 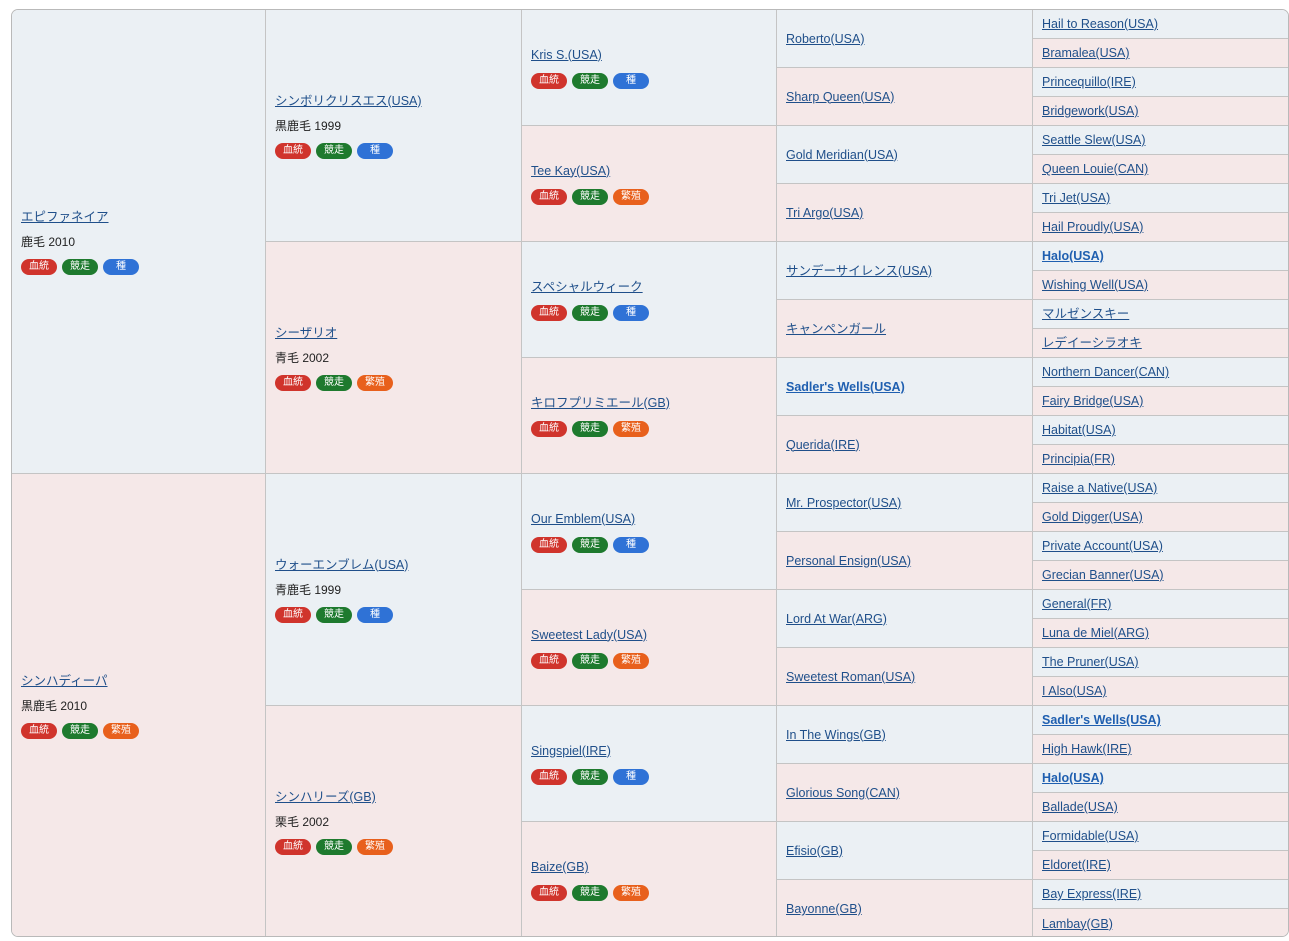 What do you see at coordinates (1165, 459) in the screenshot?
I see `horse-link-principia-fr: Principia(FR)` at bounding box center [1165, 459].